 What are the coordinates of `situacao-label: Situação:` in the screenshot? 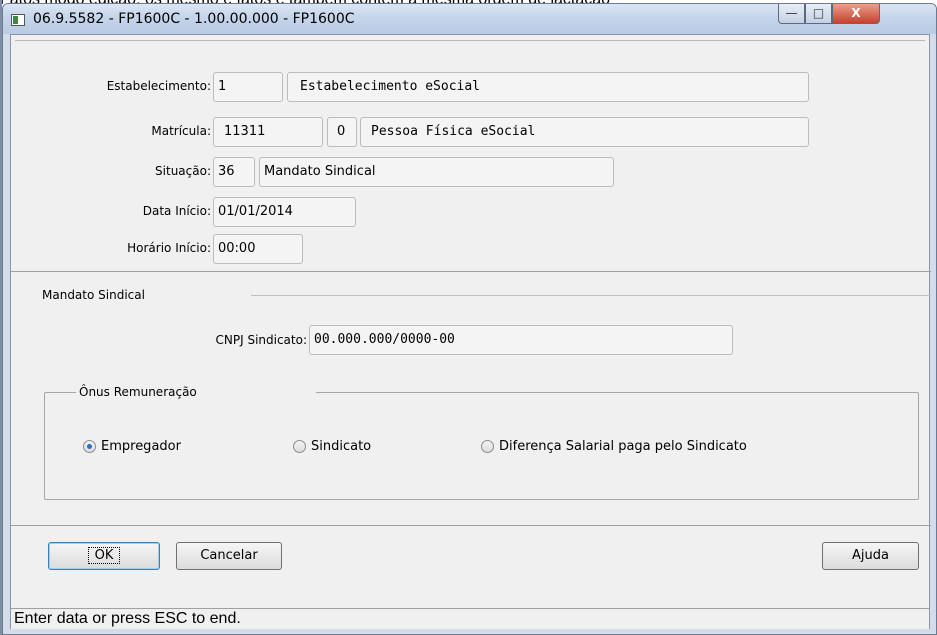 It's located at (183, 171).